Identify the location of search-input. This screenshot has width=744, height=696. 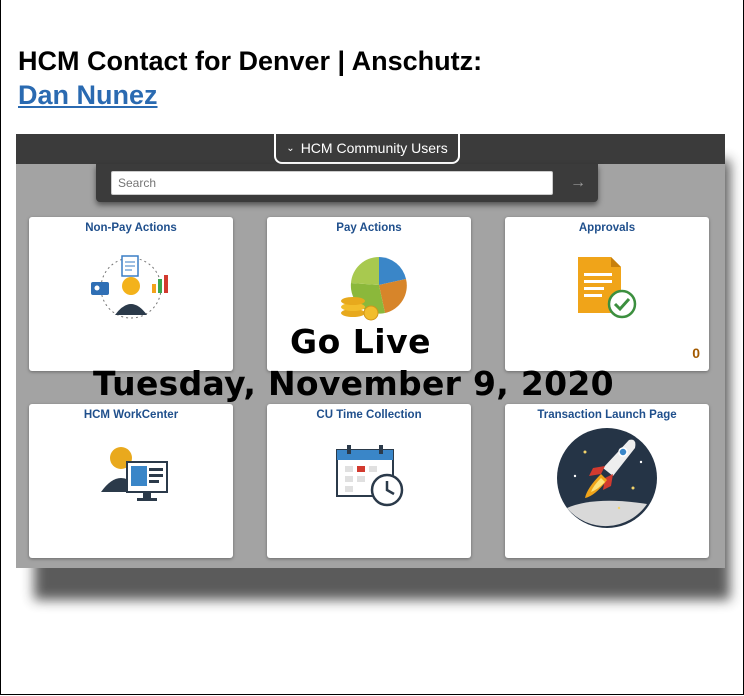
(332, 183).